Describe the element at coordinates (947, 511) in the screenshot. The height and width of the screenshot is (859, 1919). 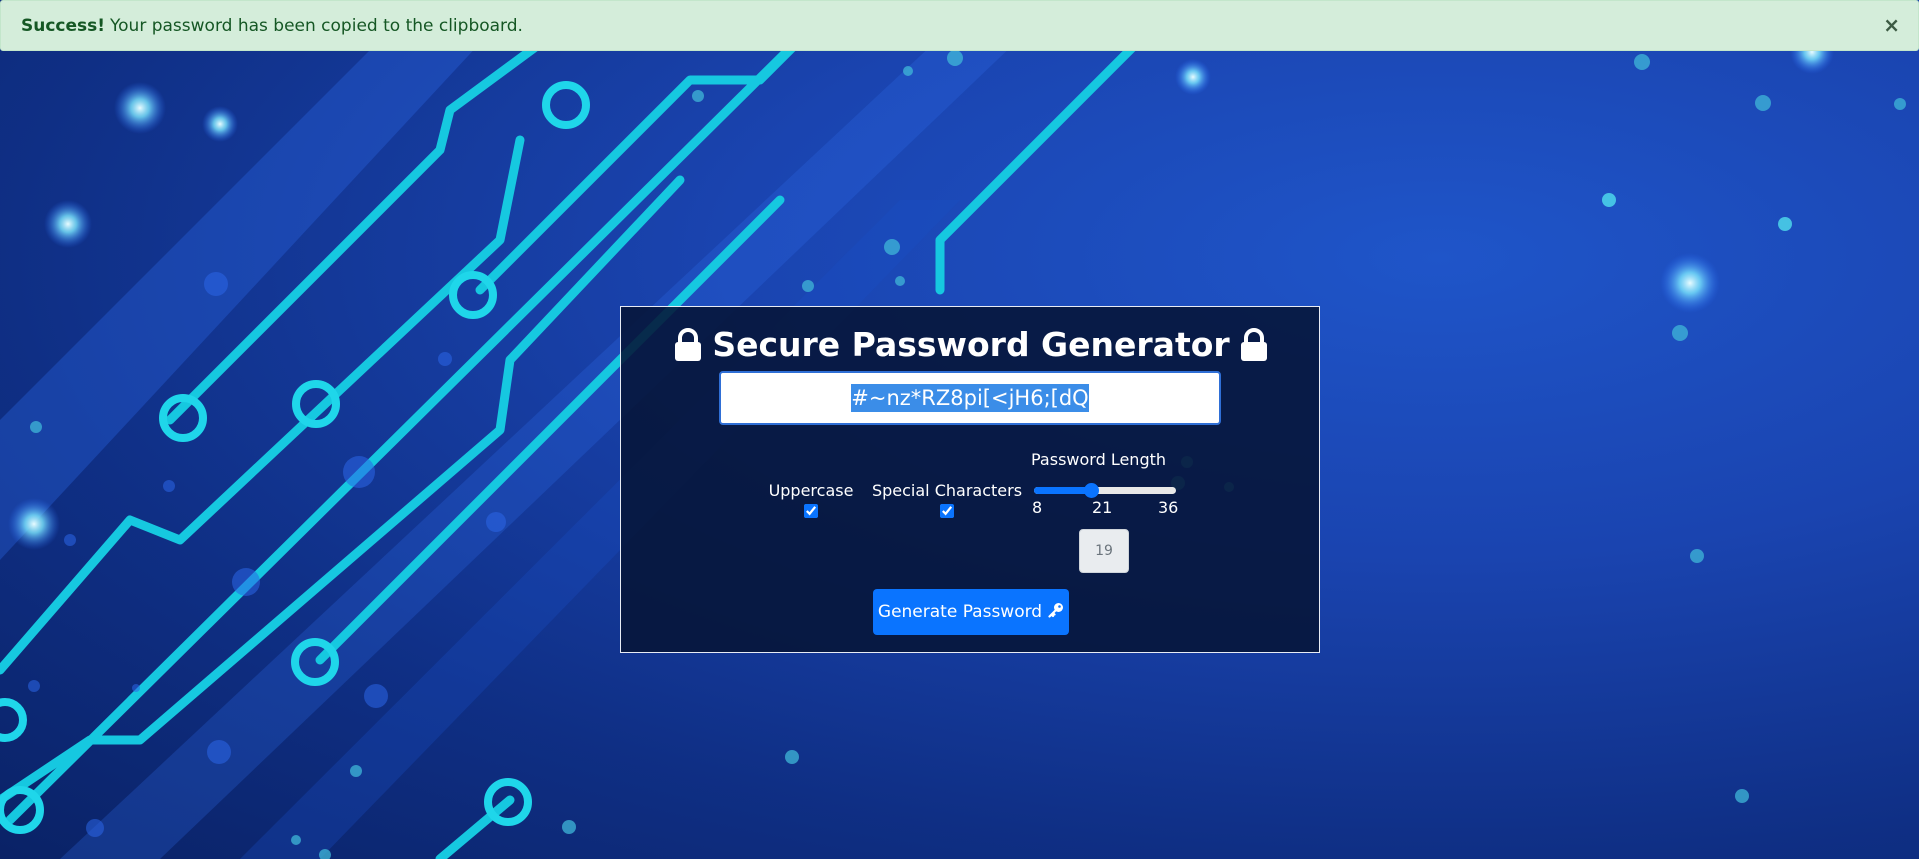
I see `special-characters-checkbox` at that location.